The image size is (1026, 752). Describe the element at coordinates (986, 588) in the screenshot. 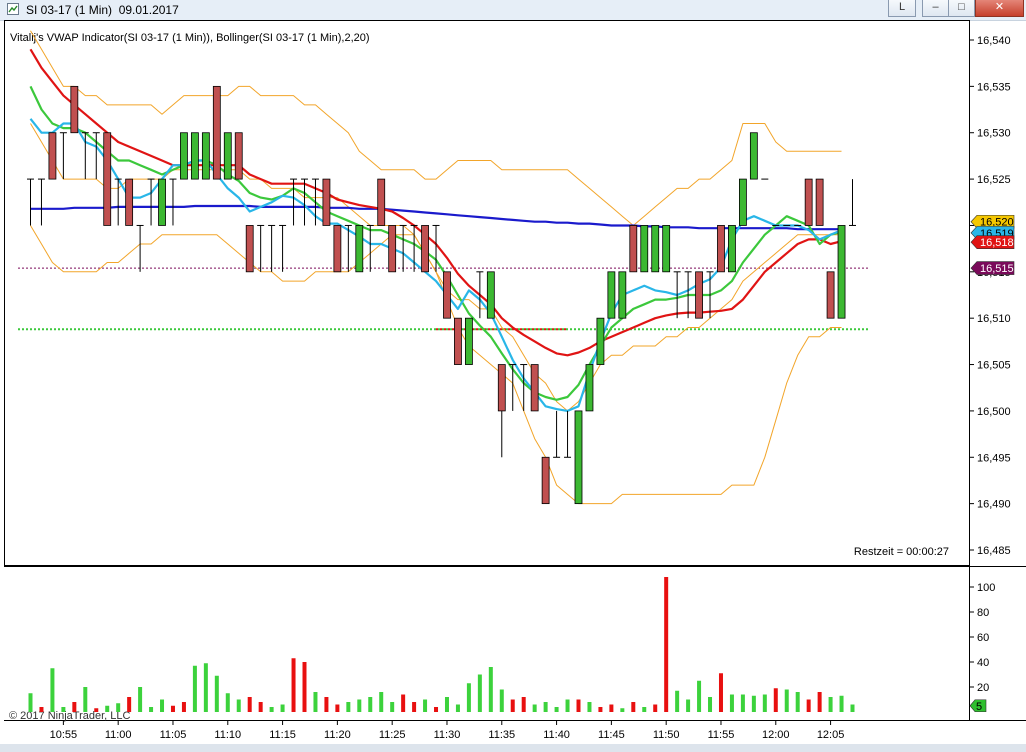

I see `volume-tick-label: 100` at that location.